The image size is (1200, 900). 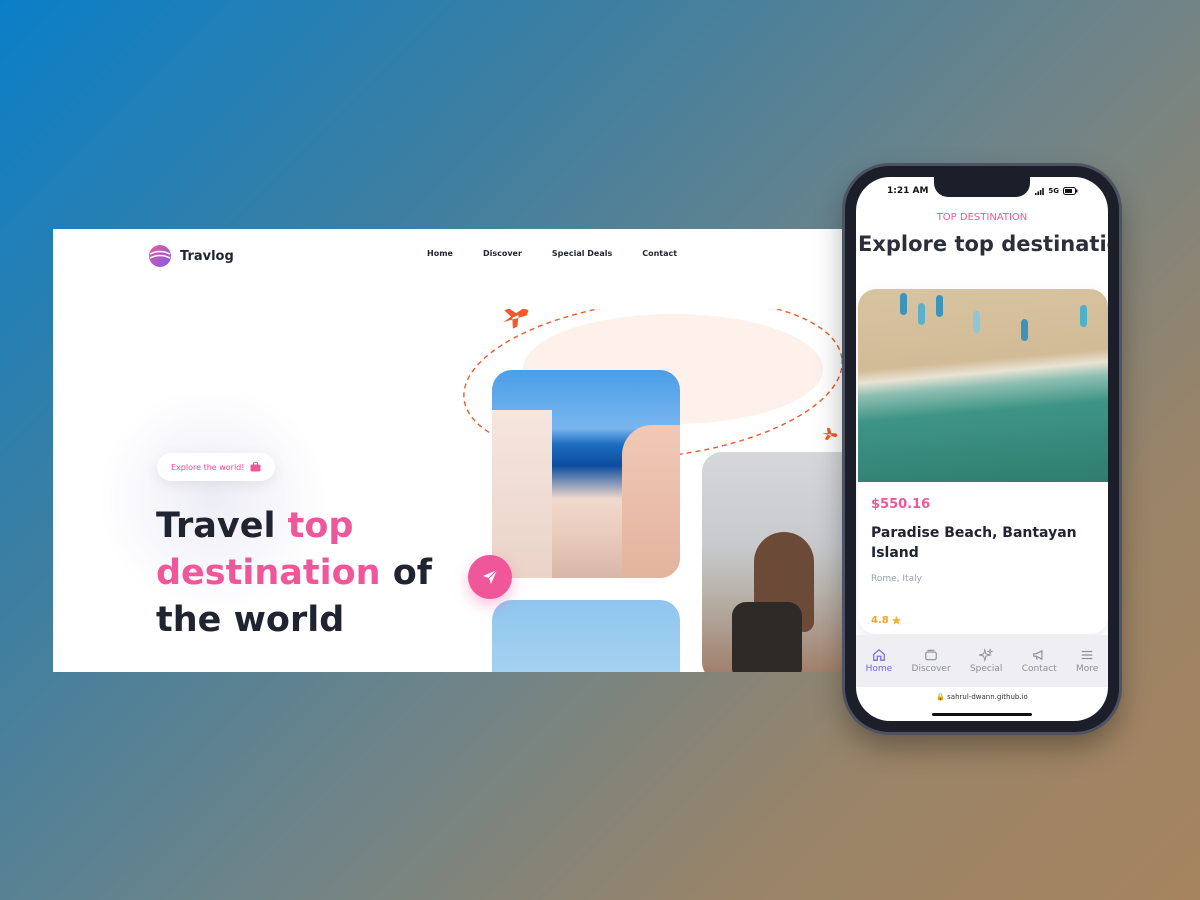 I want to click on paper-plane-icon, so click(x=490, y=576).